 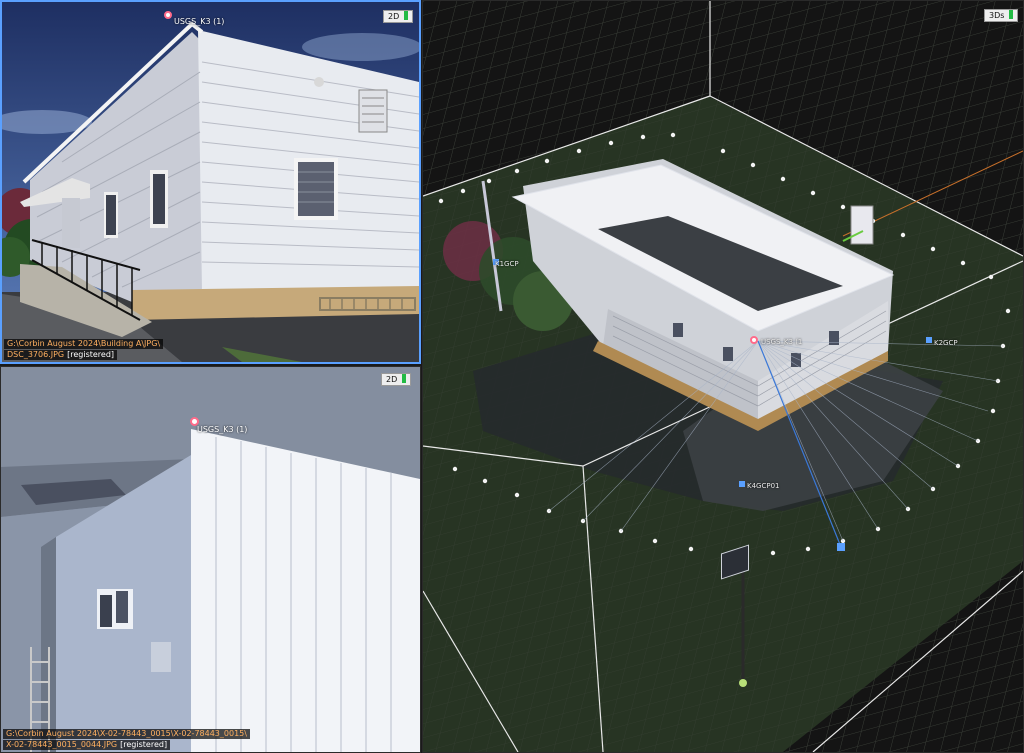 What do you see at coordinates (997, 15) in the screenshot?
I see `view-mode-label: 3Ds` at bounding box center [997, 15].